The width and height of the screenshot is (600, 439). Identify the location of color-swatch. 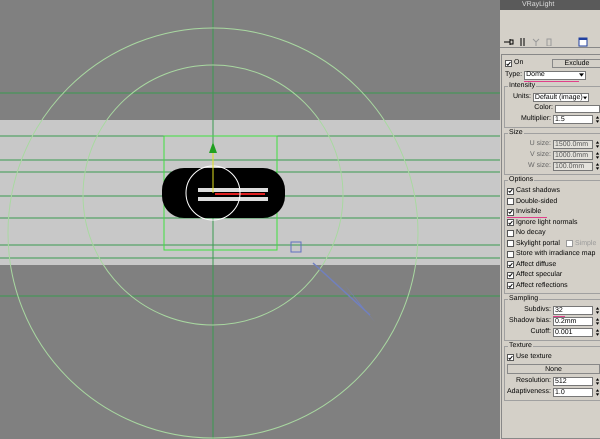
(577, 108).